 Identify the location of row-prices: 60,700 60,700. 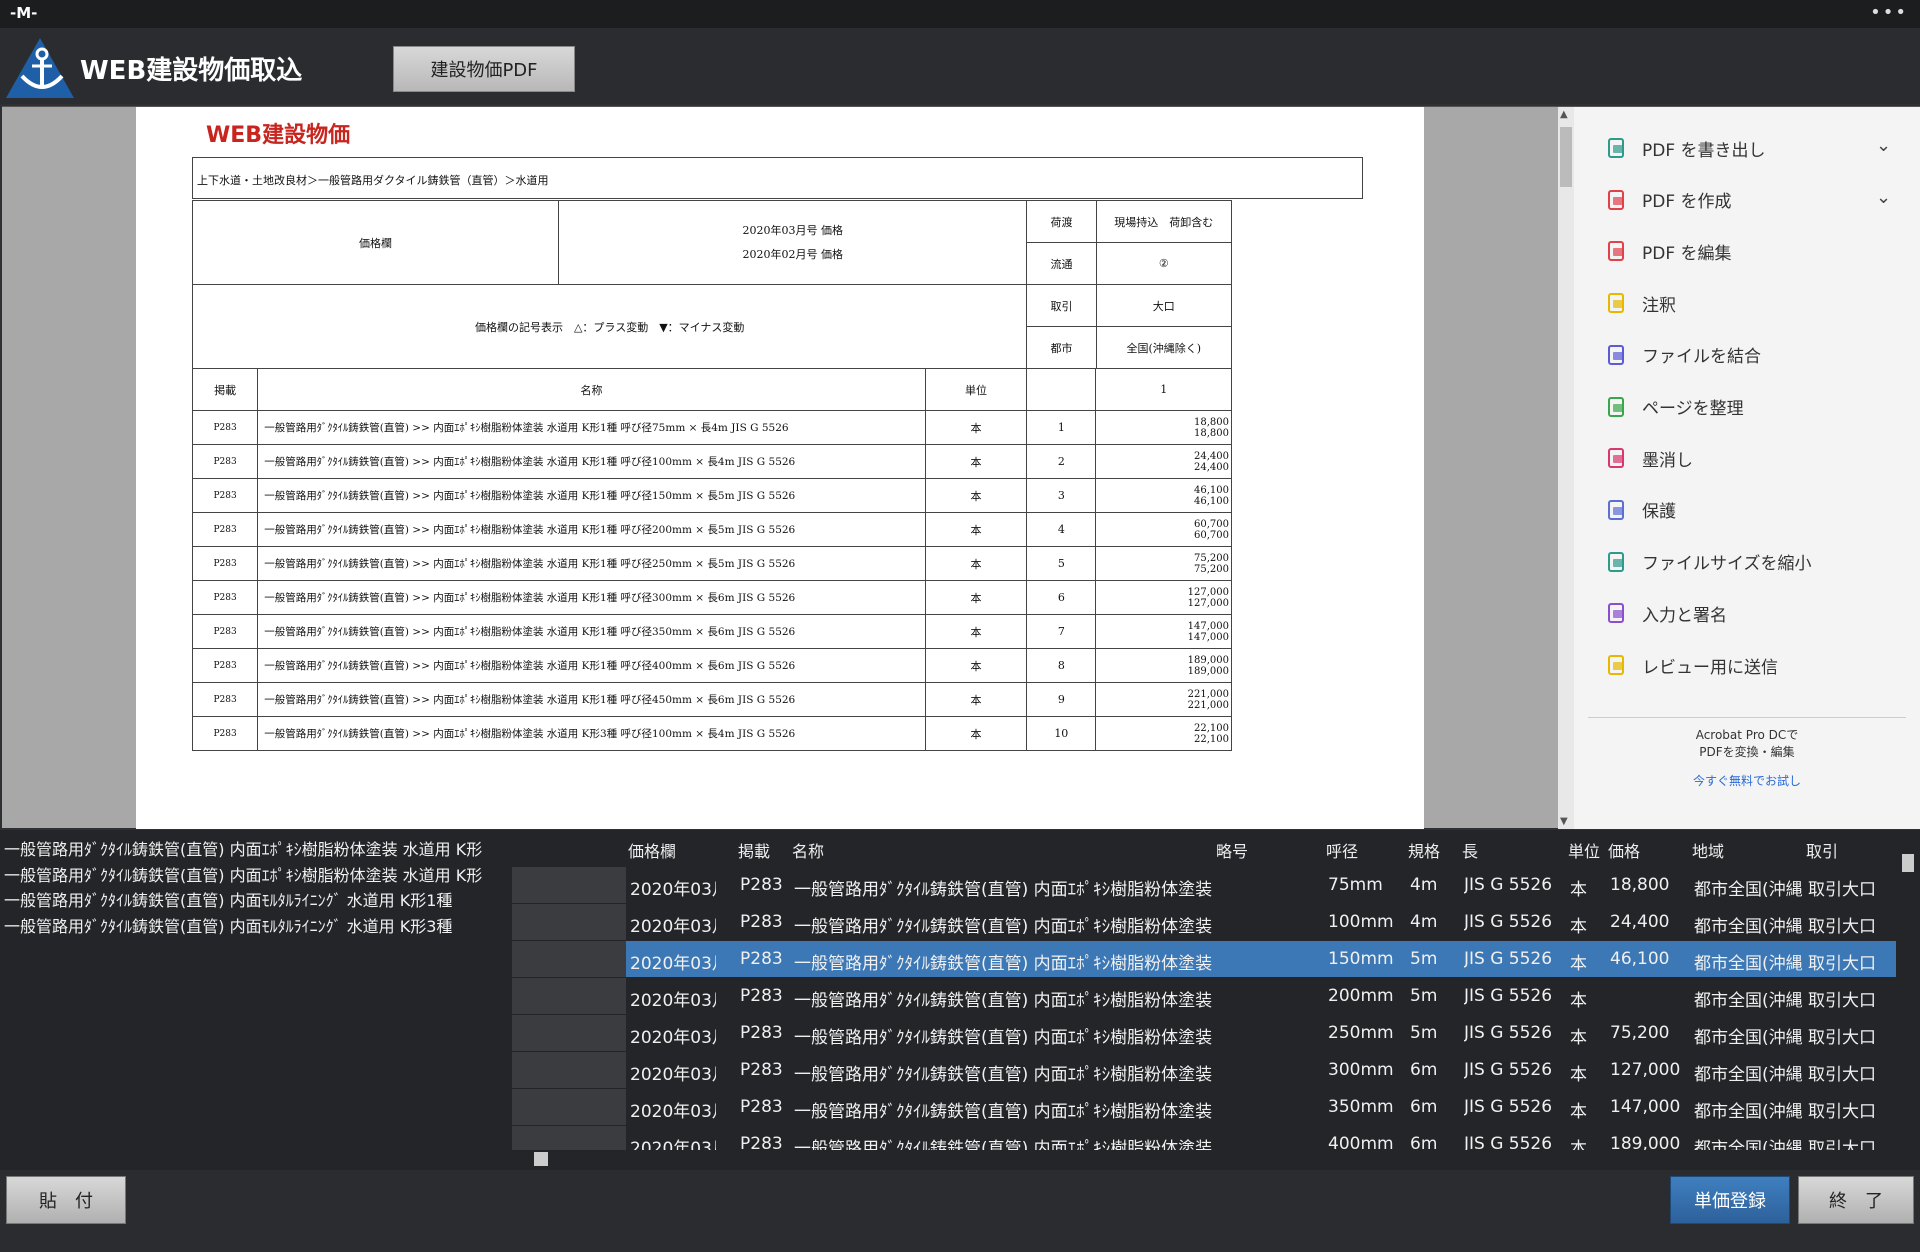
(1163, 529).